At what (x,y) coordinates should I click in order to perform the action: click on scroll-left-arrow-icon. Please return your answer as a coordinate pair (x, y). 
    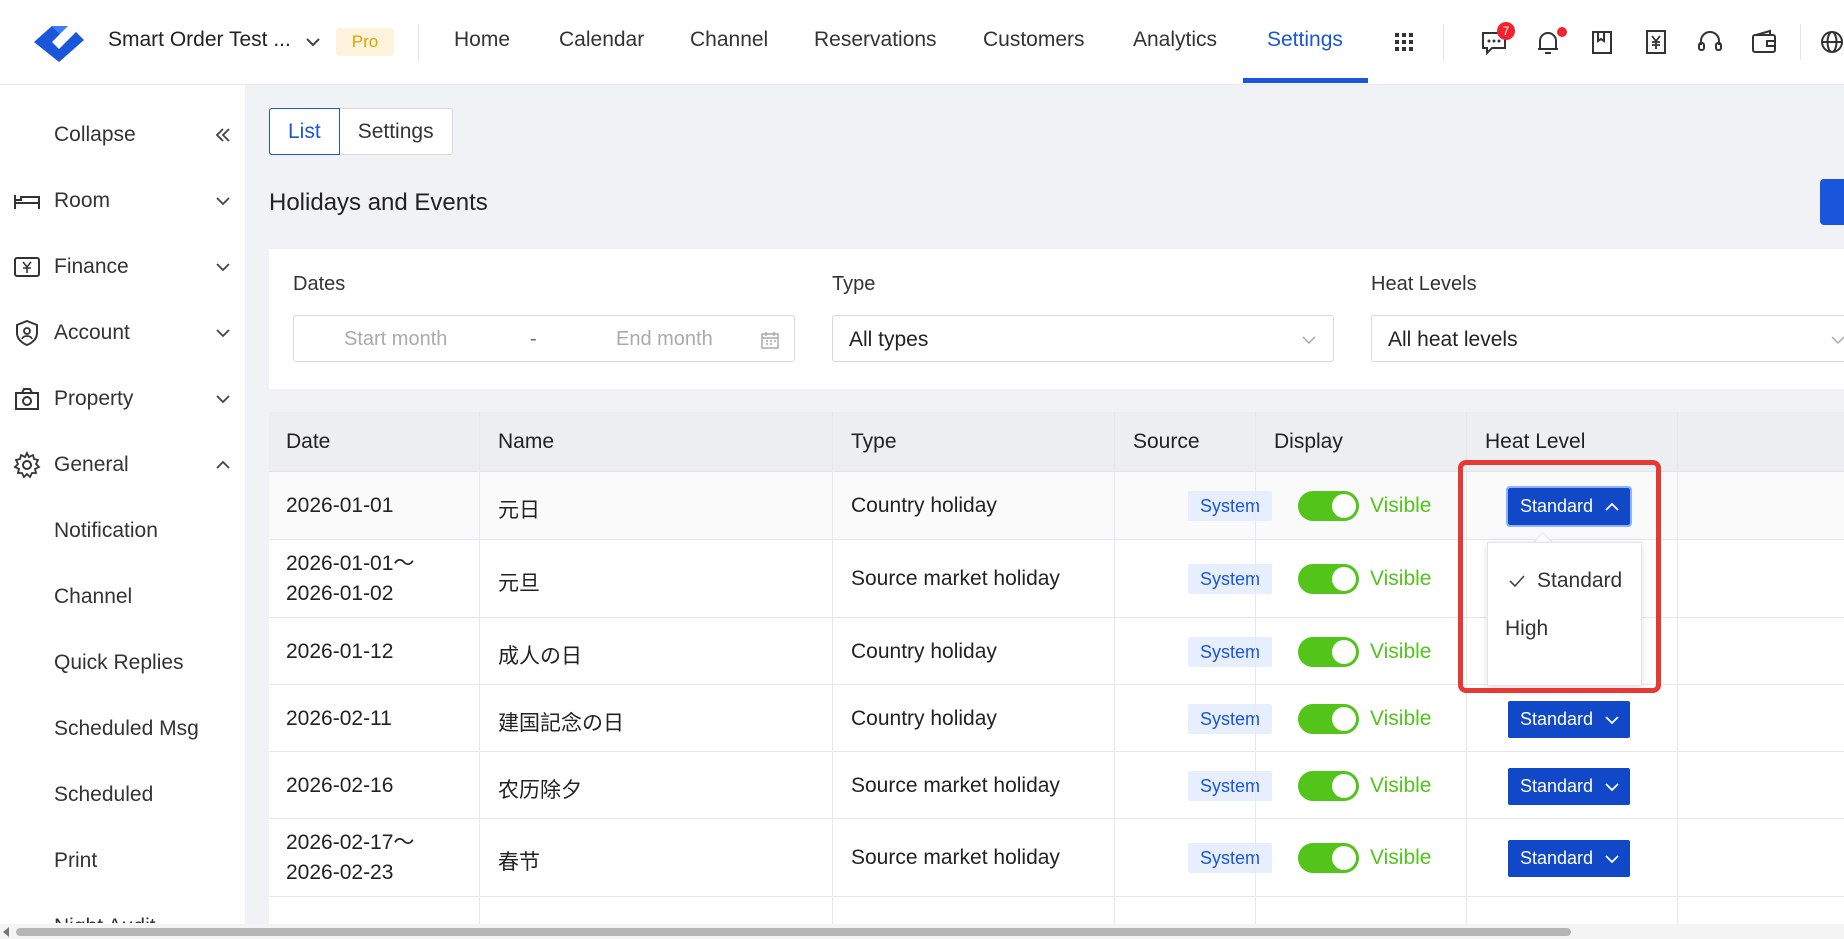
    Looking at the image, I should click on (6, 932).